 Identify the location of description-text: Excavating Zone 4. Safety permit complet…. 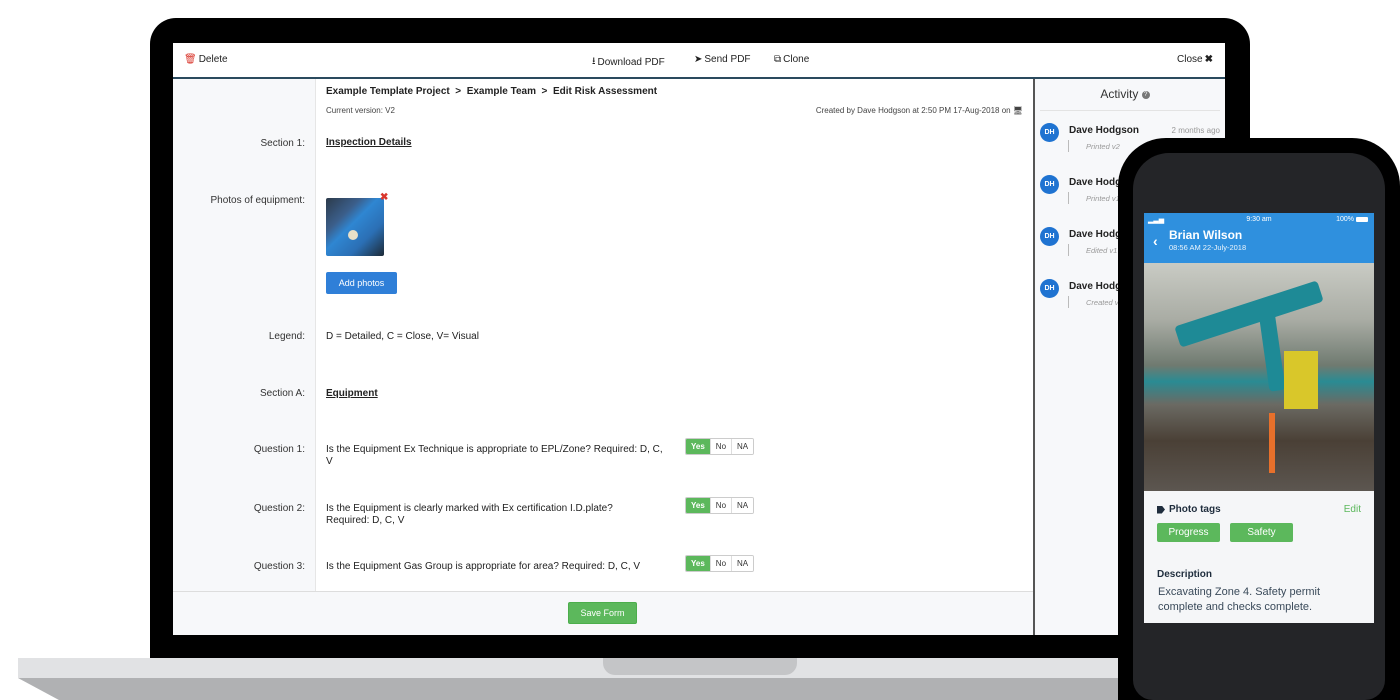
(1239, 599).